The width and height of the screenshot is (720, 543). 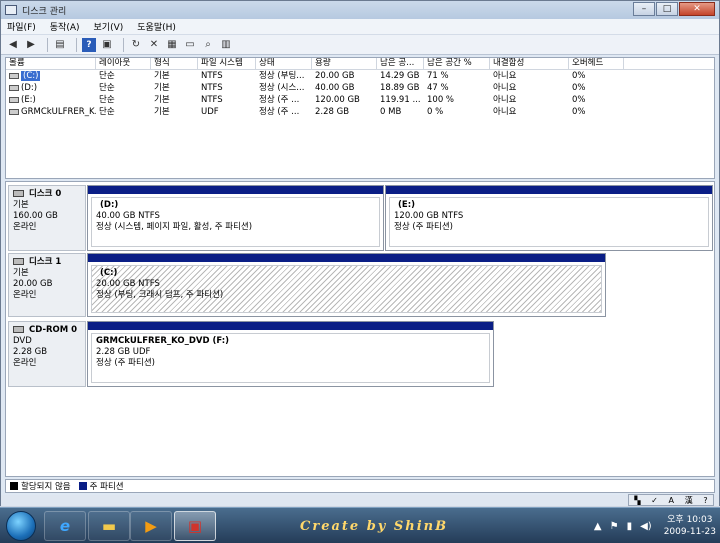 I want to click on legend-swatch-primary, so click(x=82, y=486).